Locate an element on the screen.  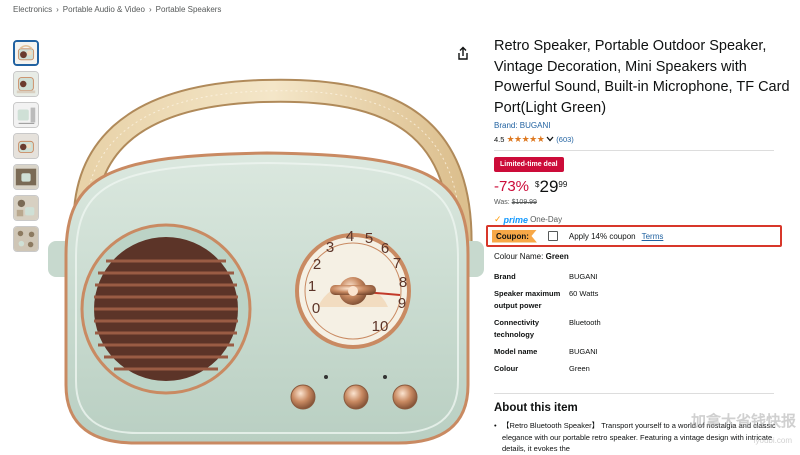
price-row: -73% $ 29 99 is located at coordinates (644, 186).